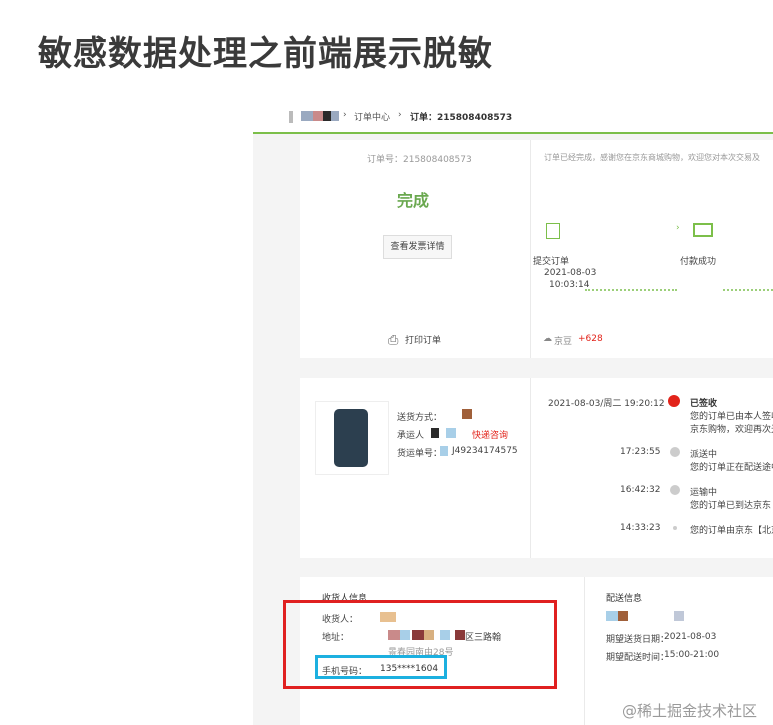 Image resolution: width=773 pixels, height=725 pixels. I want to click on timeline-status: 派送中, so click(704, 455).